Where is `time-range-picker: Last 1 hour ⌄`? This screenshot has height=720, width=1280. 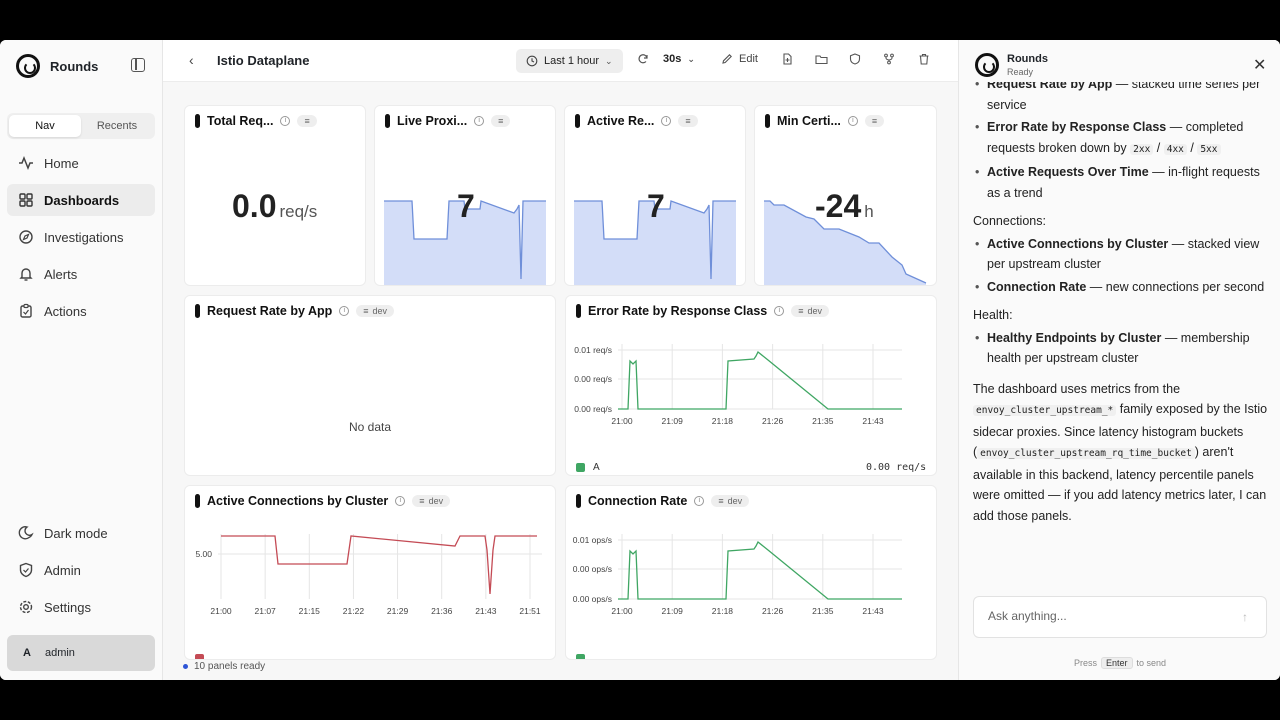 time-range-picker: Last 1 hour ⌄ is located at coordinates (569, 61).